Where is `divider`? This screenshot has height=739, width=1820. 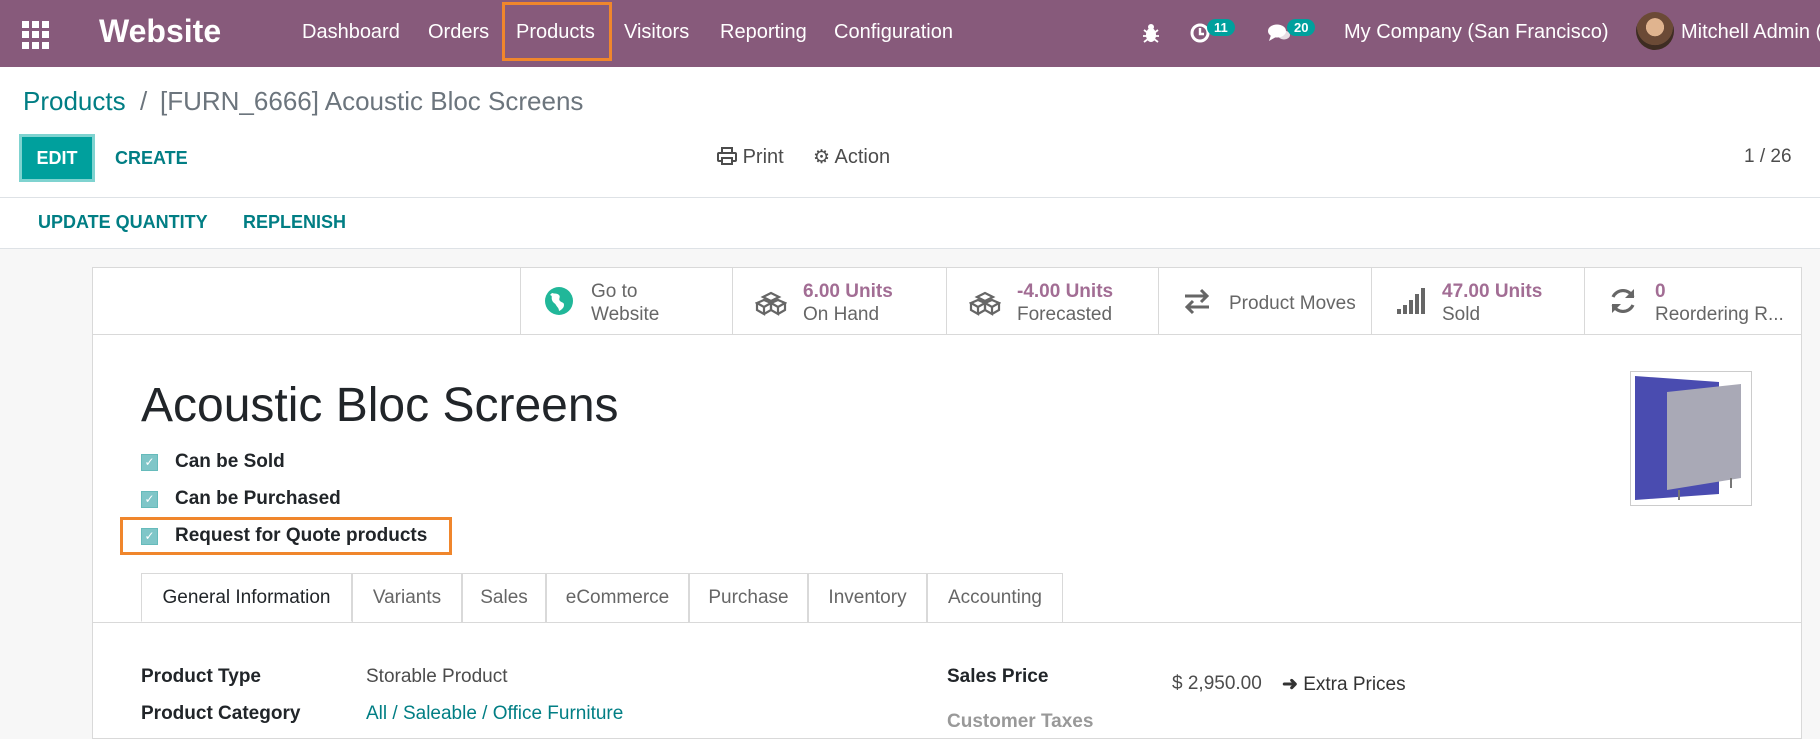 divider is located at coordinates (910, 197).